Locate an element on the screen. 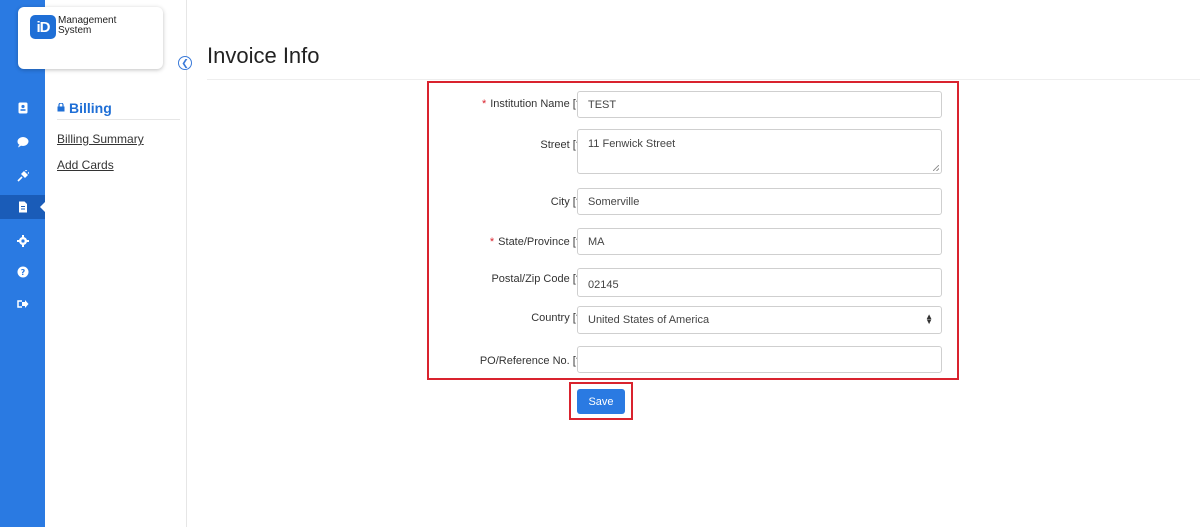 This screenshot has width=1200, height=527. state-label-text: State/Province [?] is located at coordinates (541, 242).